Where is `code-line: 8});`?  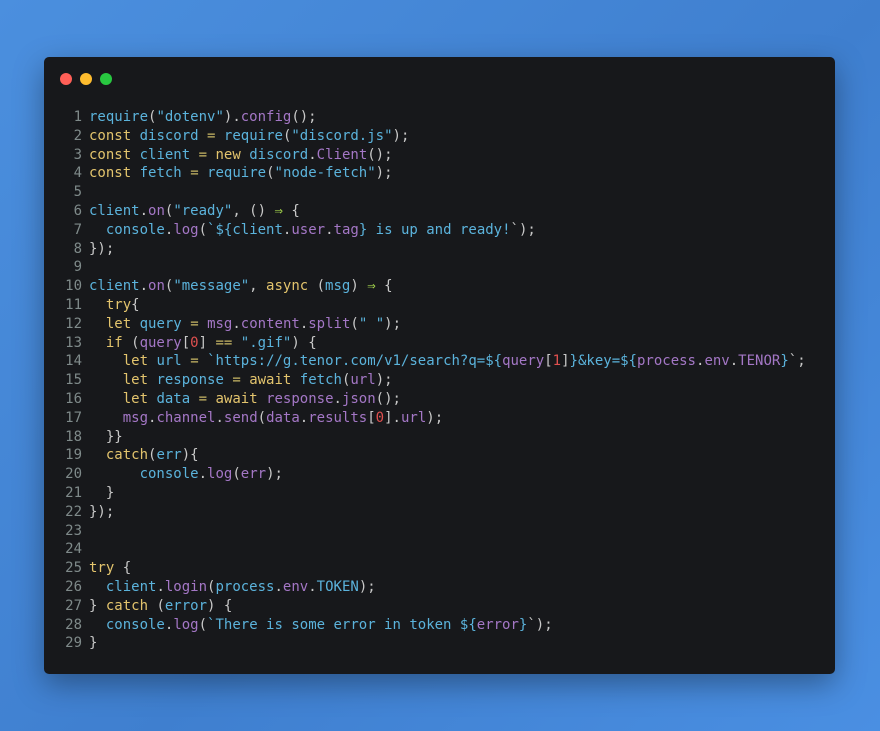 code-line: 8}); is located at coordinates (434, 249).